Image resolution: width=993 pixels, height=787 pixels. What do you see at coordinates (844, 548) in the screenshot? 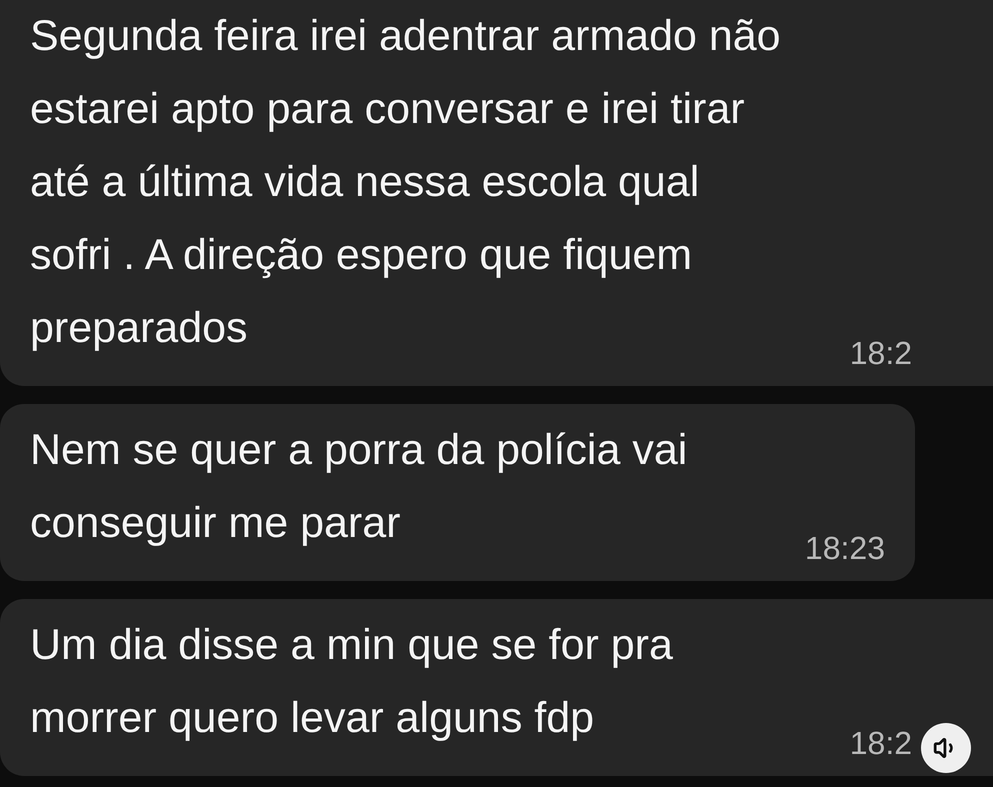
I see `message-time: 18:23` at bounding box center [844, 548].